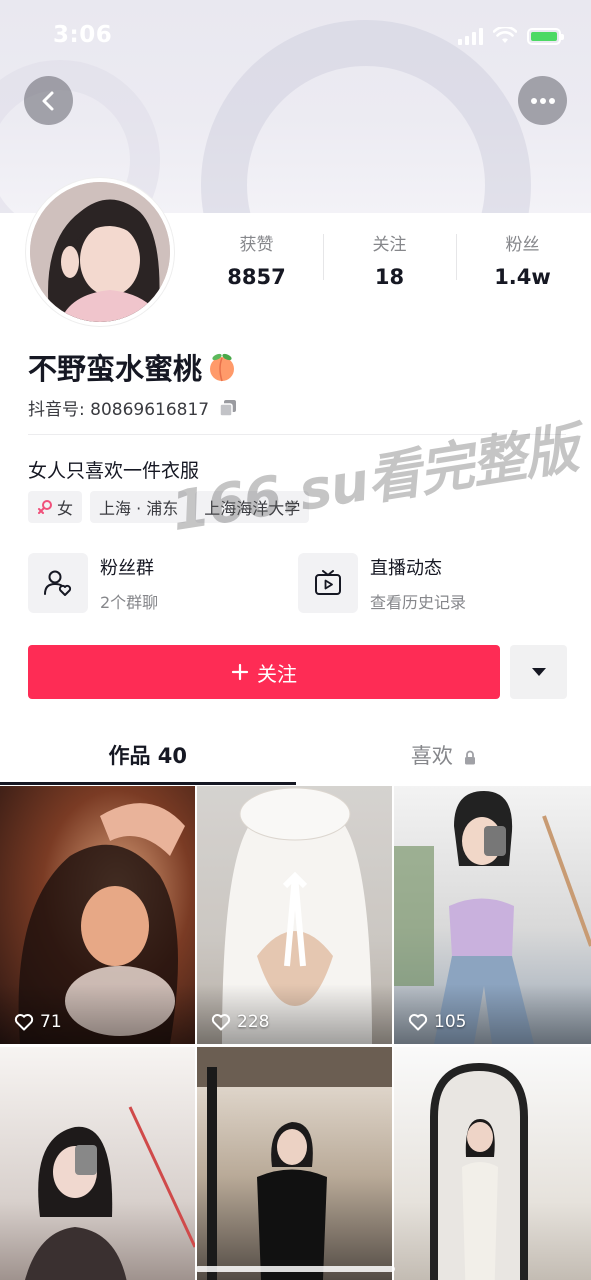 This screenshot has width=591, height=1280. I want to click on female-icon, so click(45, 507).